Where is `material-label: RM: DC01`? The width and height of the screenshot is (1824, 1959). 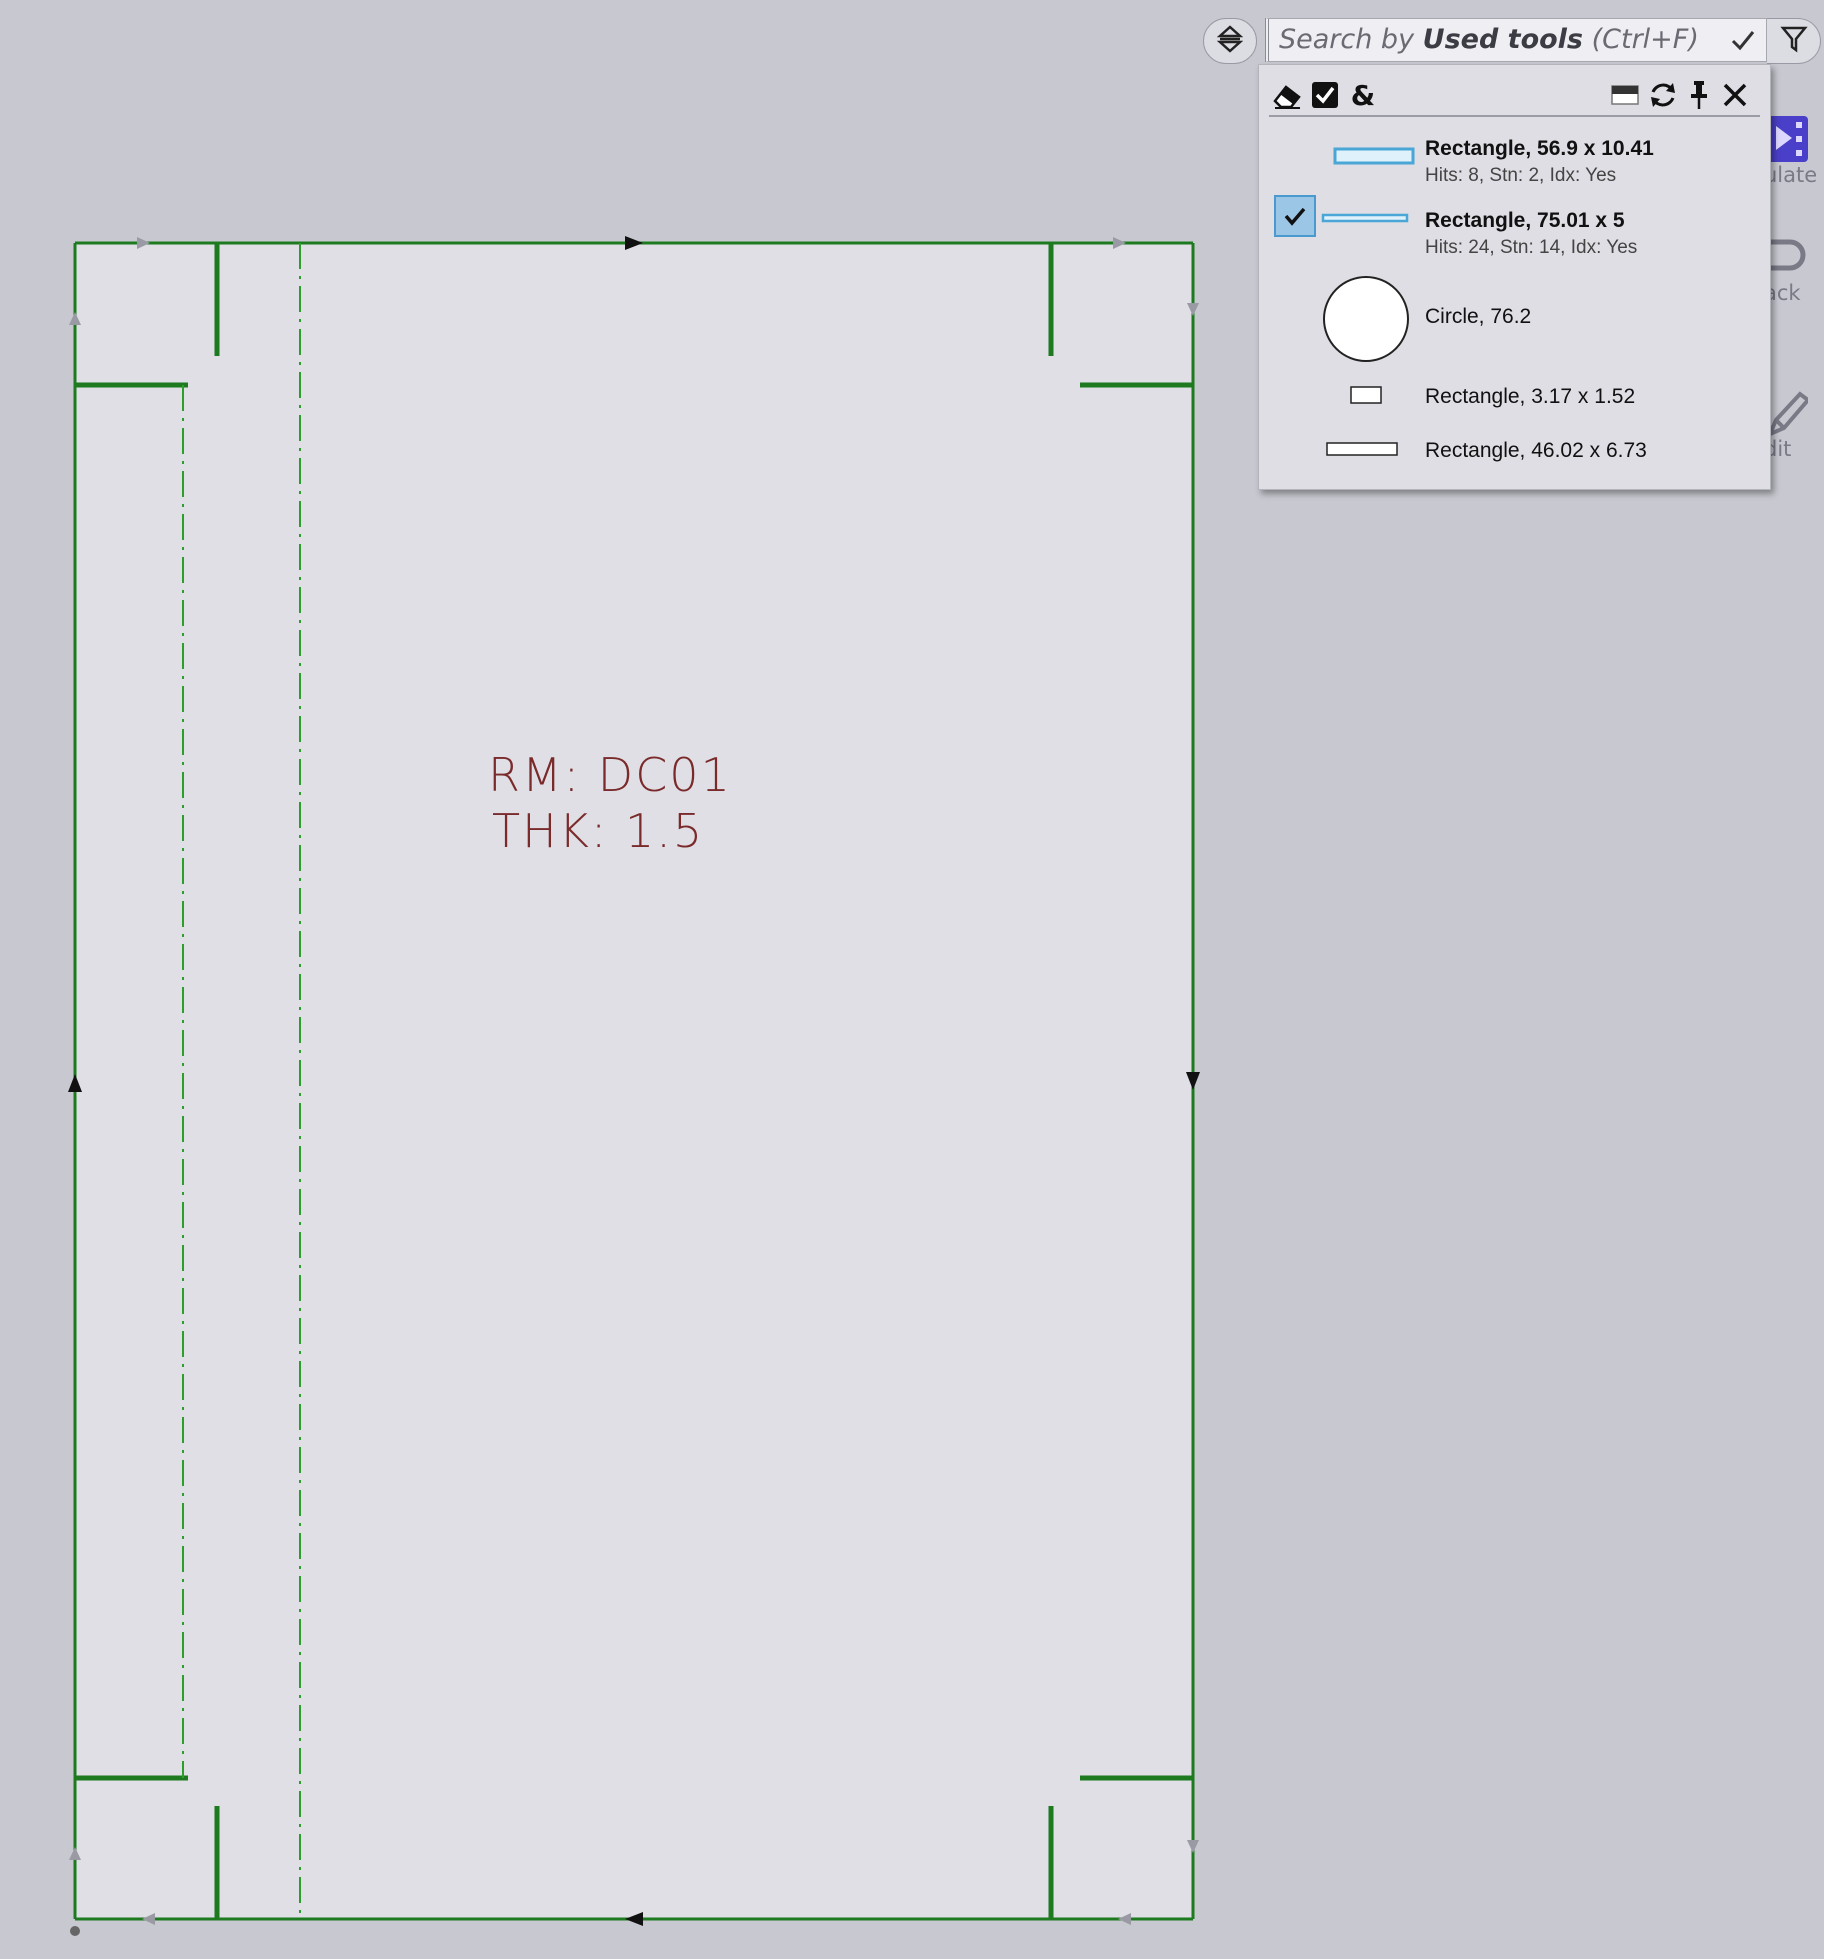 material-label: RM: DC01 is located at coordinates (610, 775).